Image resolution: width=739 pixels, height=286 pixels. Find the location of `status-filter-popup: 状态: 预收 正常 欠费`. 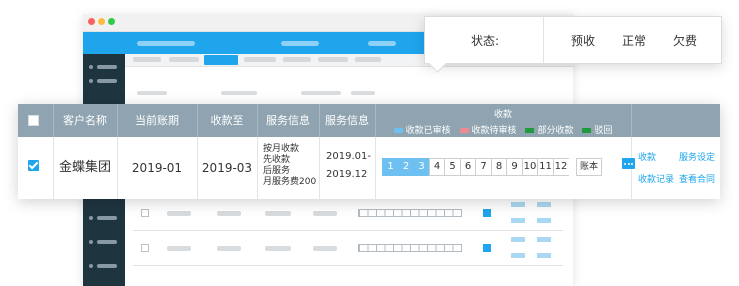

status-filter-popup: 状态: 预收 正常 欠费 is located at coordinates (573, 40).